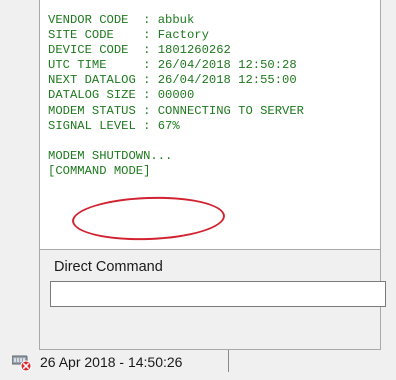  I want to click on terminal-line-command-mode: [COMMAND MODE], so click(99, 170).